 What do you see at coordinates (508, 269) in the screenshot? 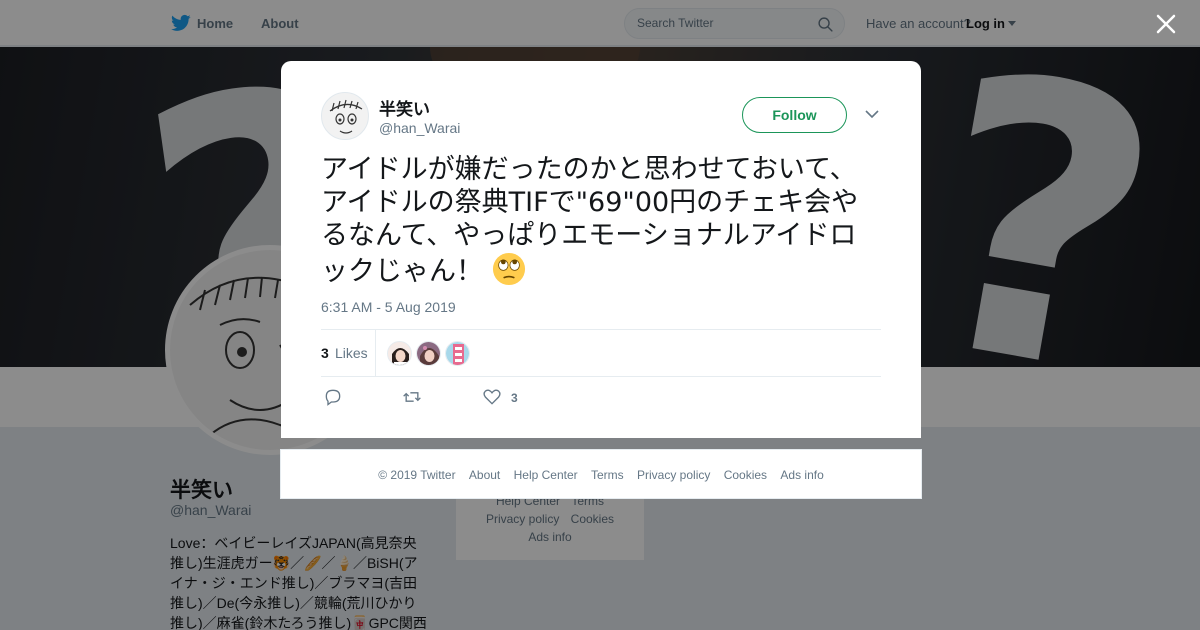
I see `face-with-rolling-eyes-emoji` at bounding box center [508, 269].